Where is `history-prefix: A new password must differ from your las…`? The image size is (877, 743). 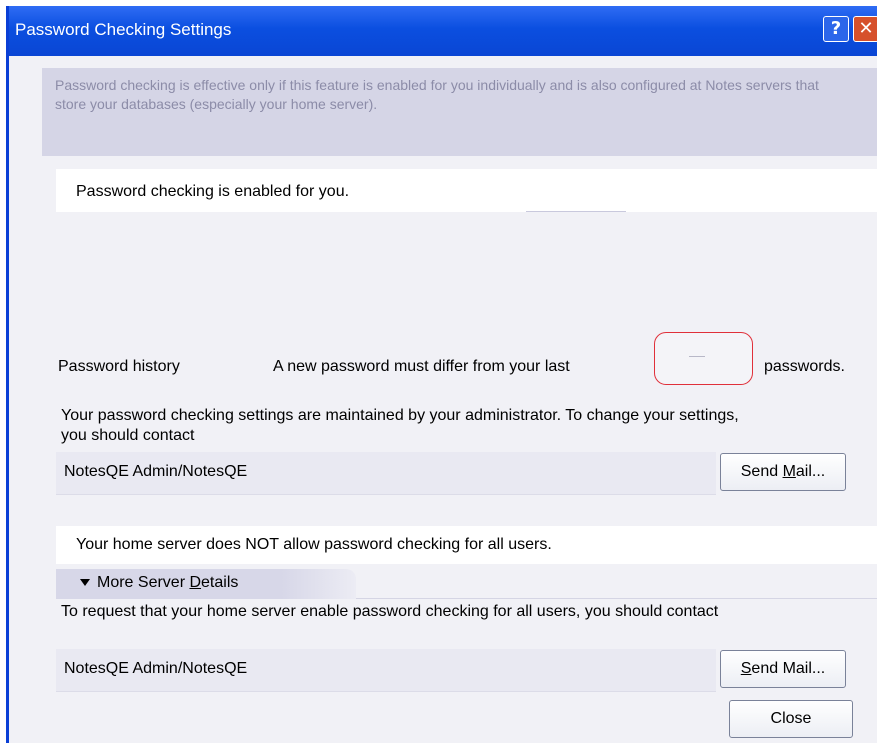
history-prefix: A new password must differ from your las… is located at coordinates (421, 366).